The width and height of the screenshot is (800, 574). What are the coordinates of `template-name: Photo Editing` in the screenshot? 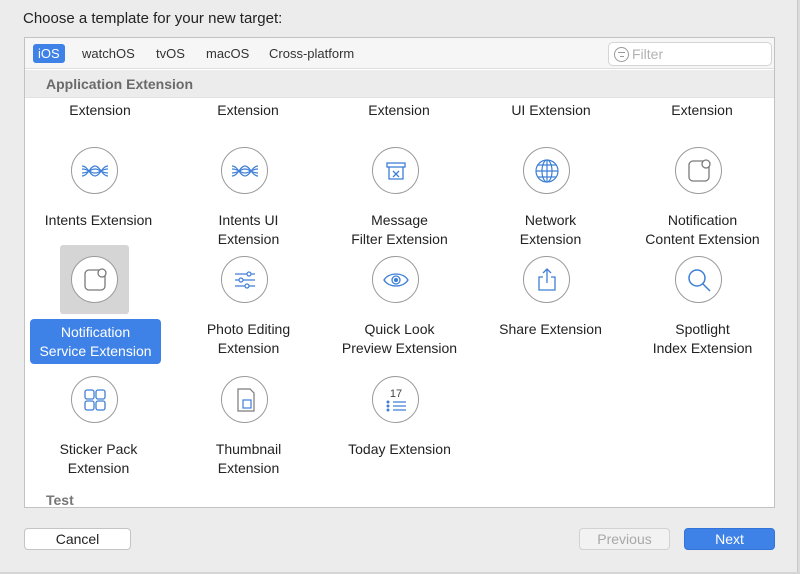 It's located at (248, 329).